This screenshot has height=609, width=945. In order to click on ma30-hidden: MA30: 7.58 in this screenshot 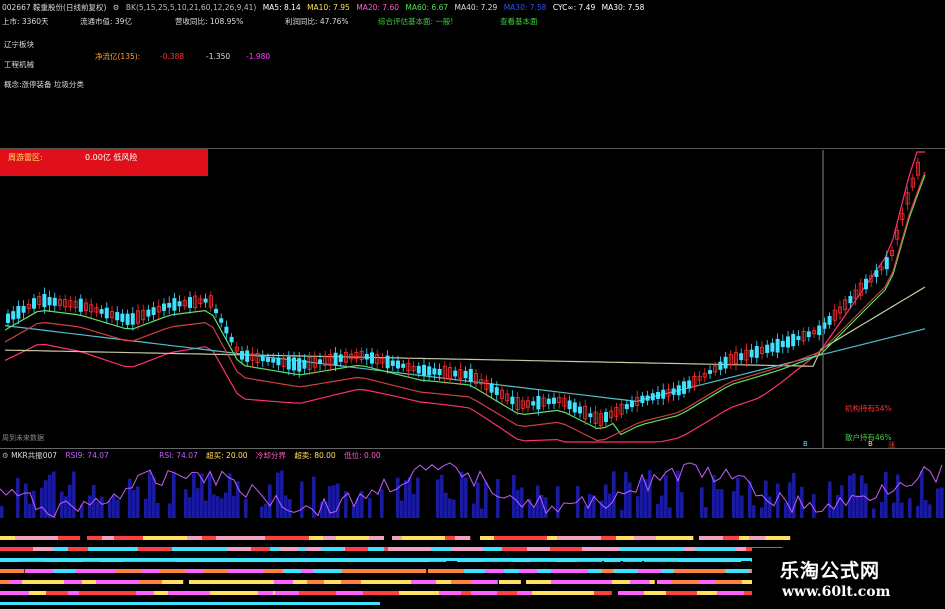, I will do `click(525, 7)`.